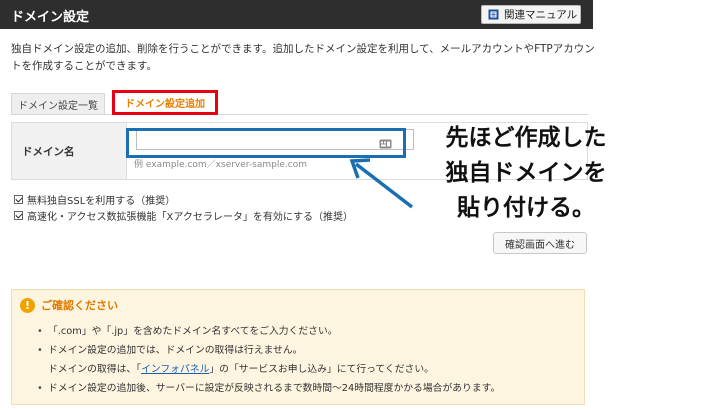 This screenshot has height=410, width=728. I want to click on annotation-line-2: 独自ドメインを, so click(526, 172).